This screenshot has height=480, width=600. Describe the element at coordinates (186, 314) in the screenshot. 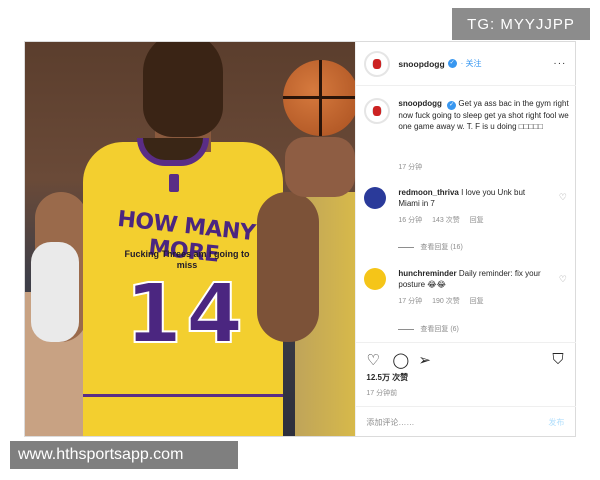

I see `jersey-number: 14` at that location.